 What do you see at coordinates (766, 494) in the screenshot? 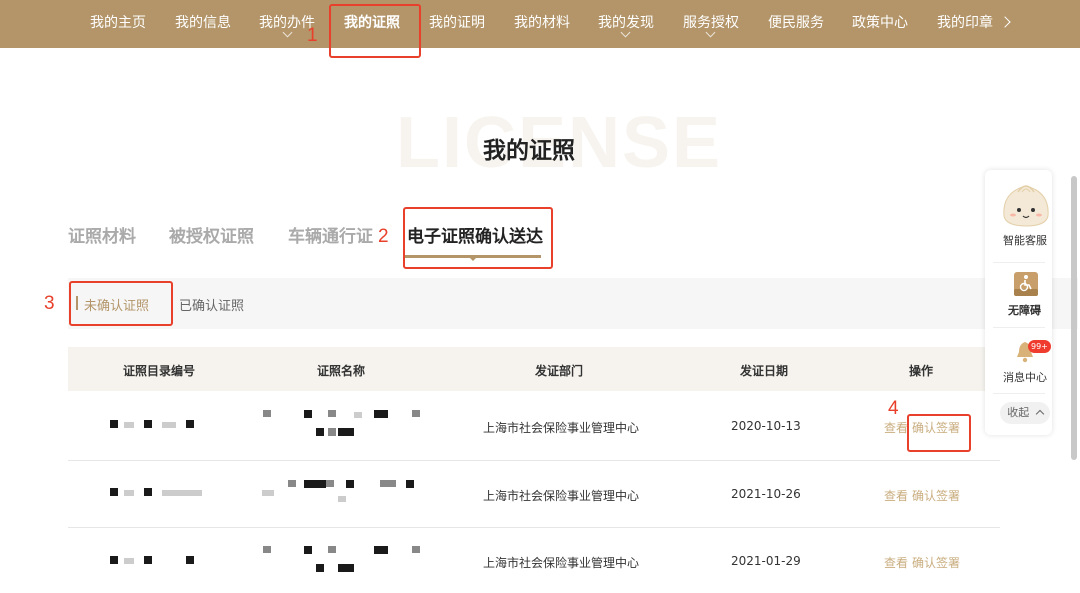
I see `date-cell: 2021-10-26` at bounding box center [766, 494].